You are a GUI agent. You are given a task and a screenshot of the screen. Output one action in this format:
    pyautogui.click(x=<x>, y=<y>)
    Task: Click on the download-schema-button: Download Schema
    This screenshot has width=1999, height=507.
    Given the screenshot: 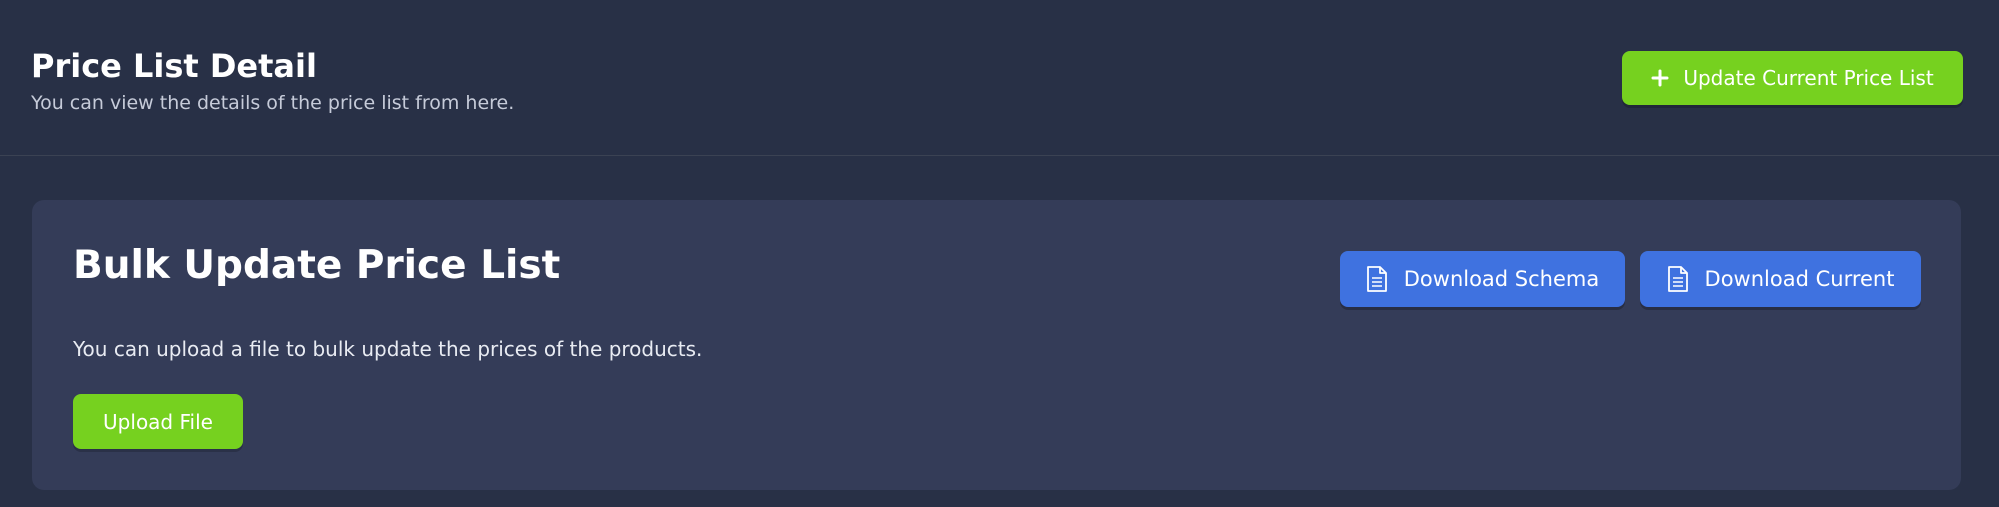 What is the action you would take?
    pyautogui.click(x=1482, y=279)
    